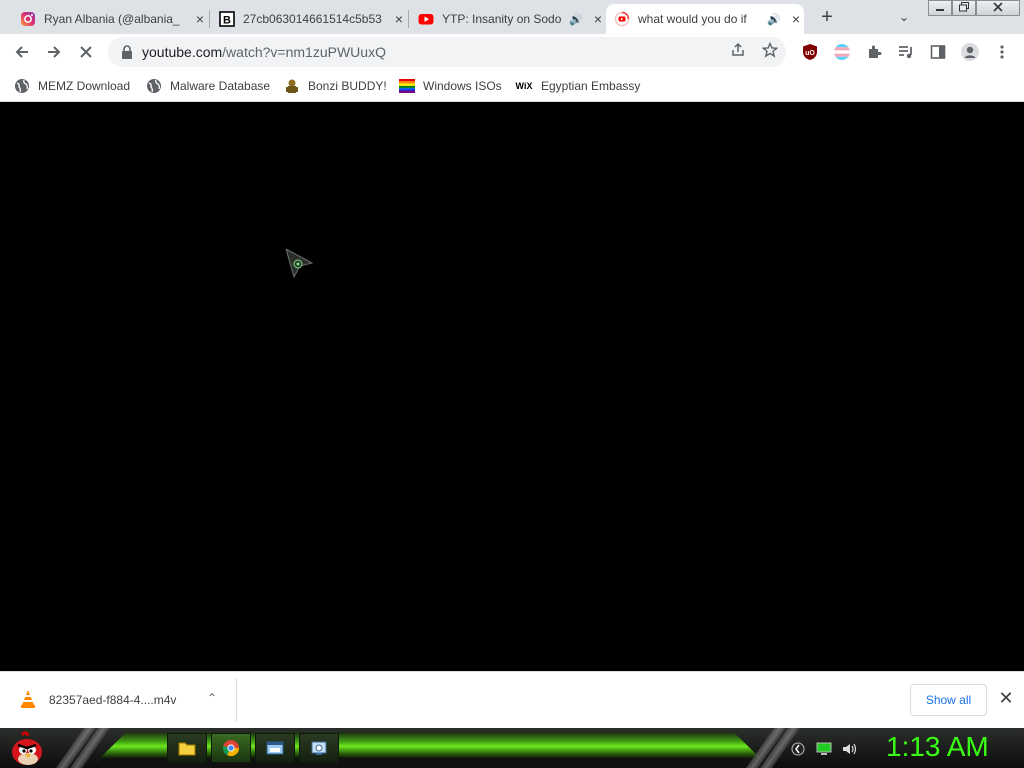  Describe the element at coordinates (312, 19) in the screenshot. I see `tab-title: 27cb063014661514c5b53` at that location.